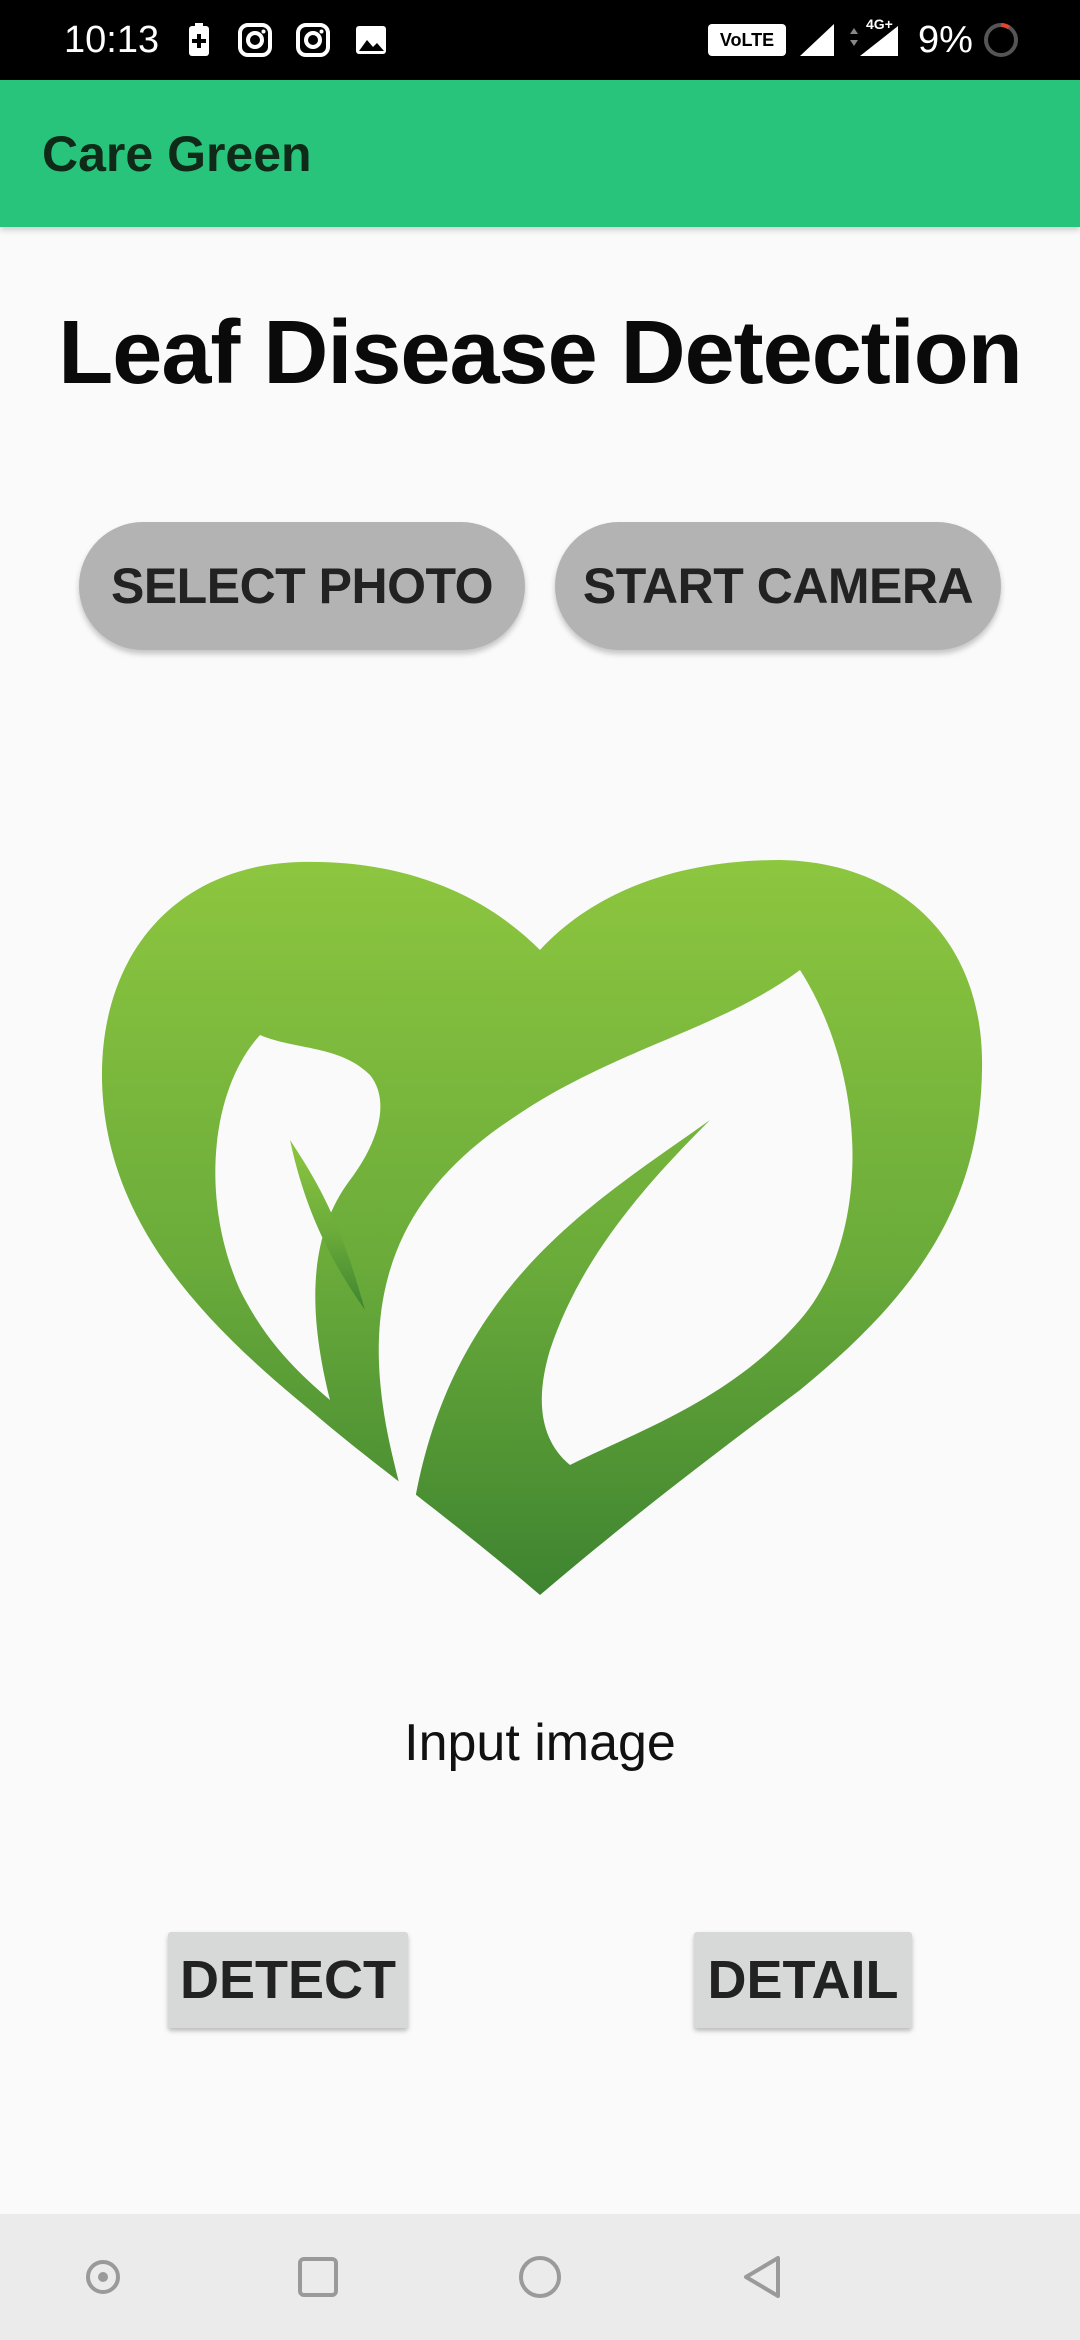  I want to click on app-bar: Care Green, so click(540, 153).